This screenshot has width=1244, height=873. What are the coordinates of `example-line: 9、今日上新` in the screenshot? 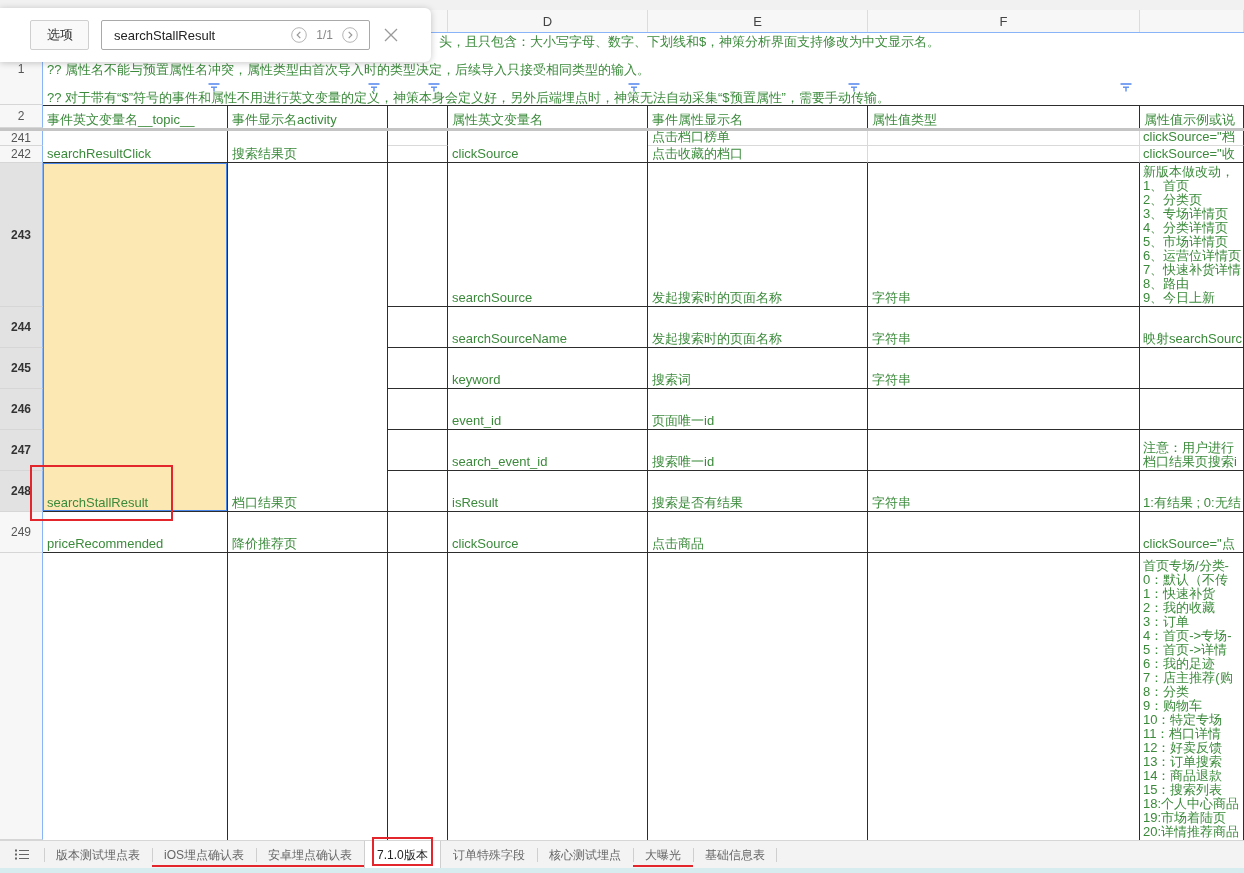 It's located at (1179, 298).